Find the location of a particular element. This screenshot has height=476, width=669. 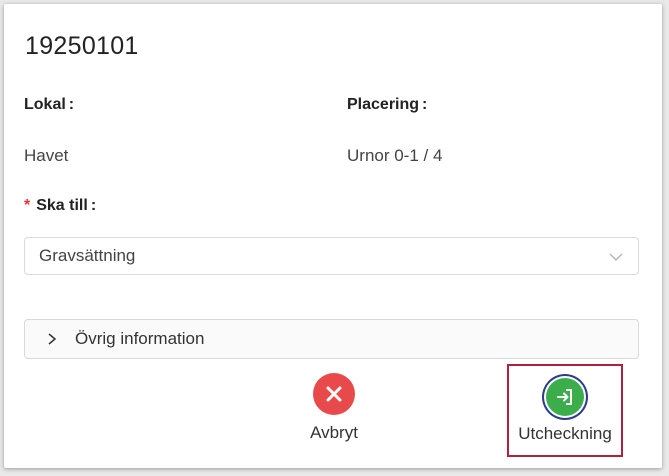

ska-till-selected-value: Gravsättning is located at coordinates (87, 255).